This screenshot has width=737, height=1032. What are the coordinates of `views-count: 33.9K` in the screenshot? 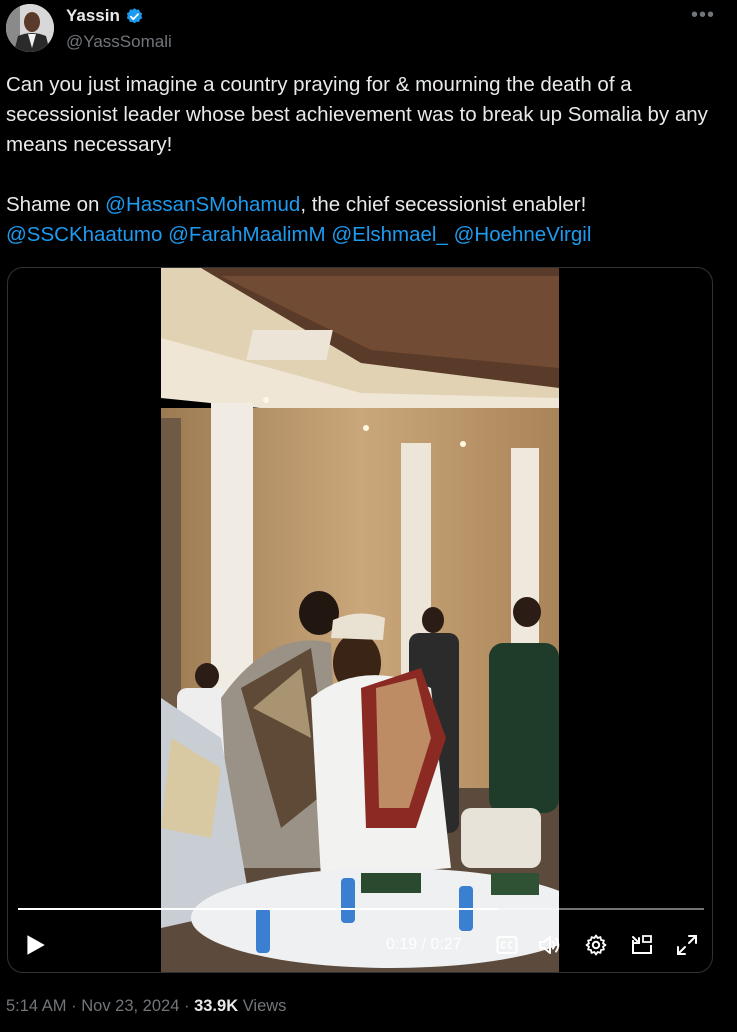 It's located at (216, 1006).